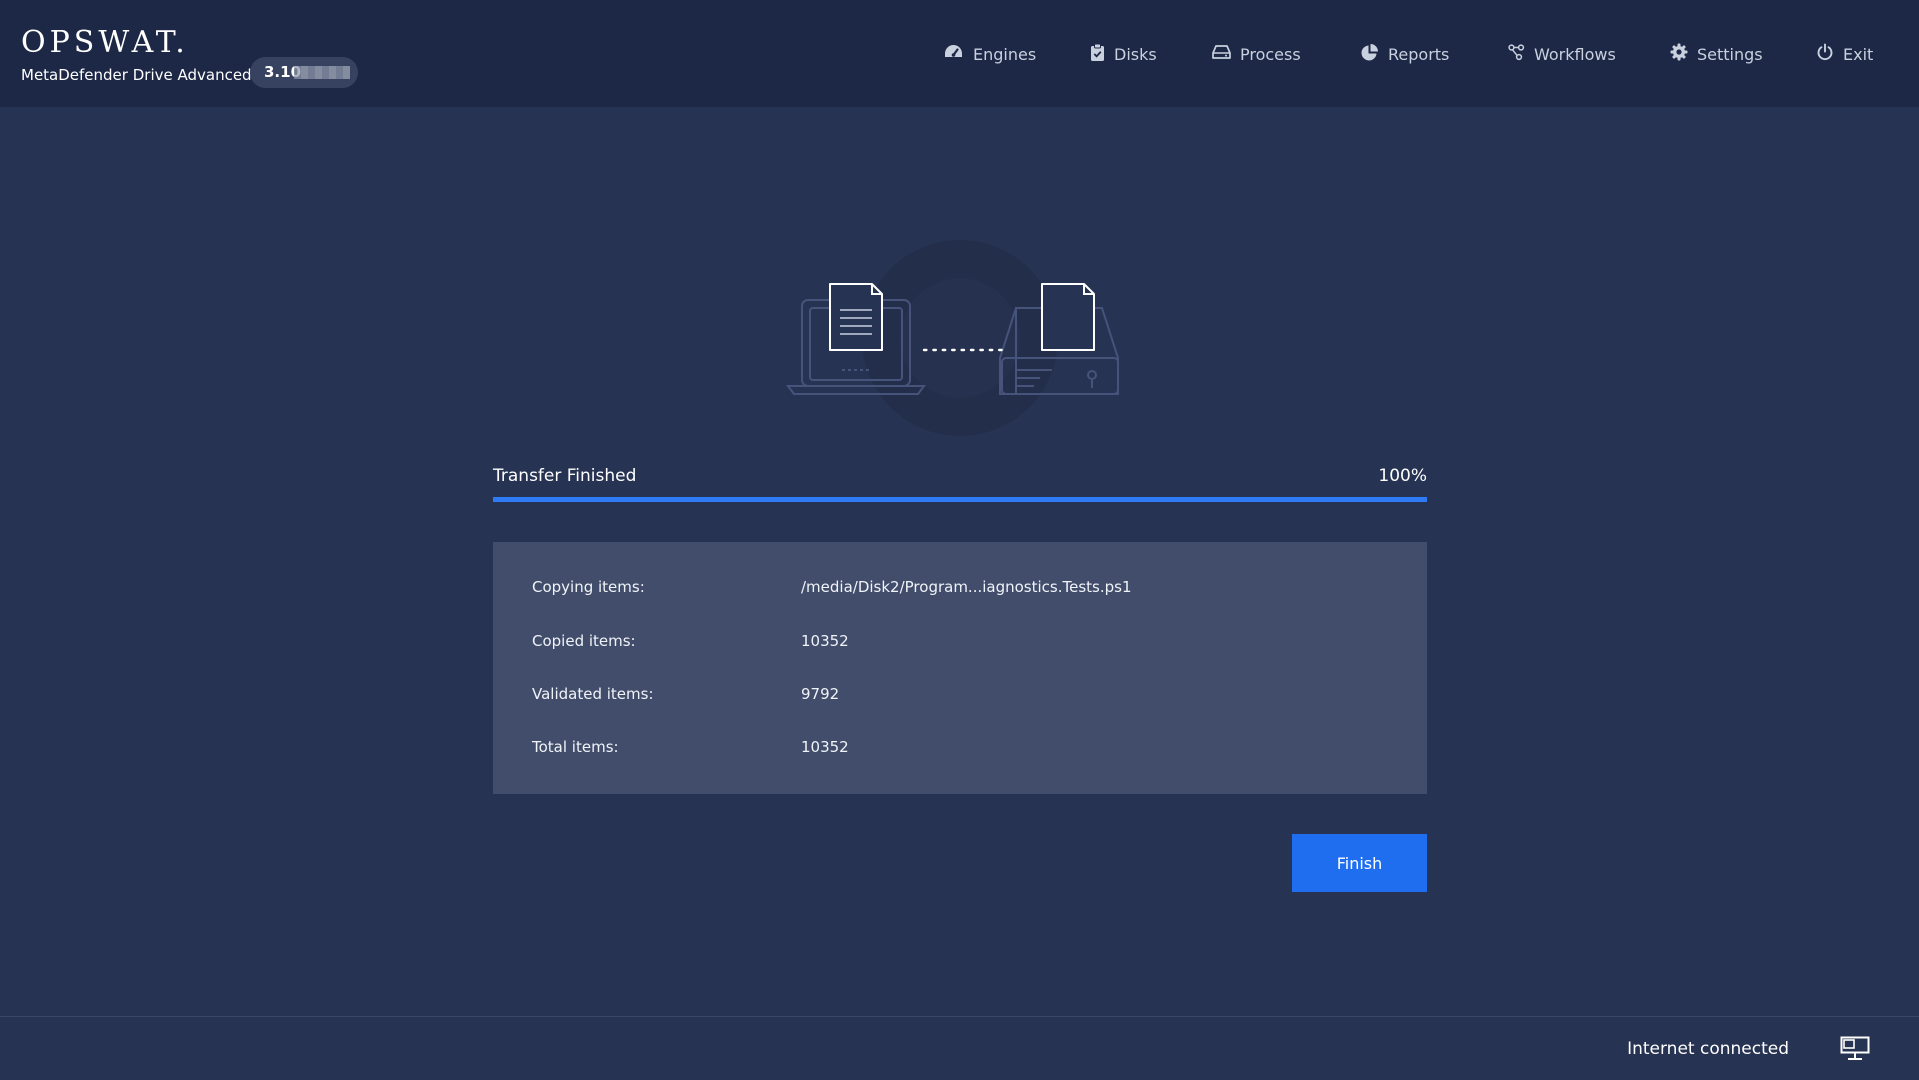 This screenshot has height=1080, width=1919. What do you see at coordinates (1683, 54) in the screenshot?
I see `gear-icon` at bounding box center [1683, 54].